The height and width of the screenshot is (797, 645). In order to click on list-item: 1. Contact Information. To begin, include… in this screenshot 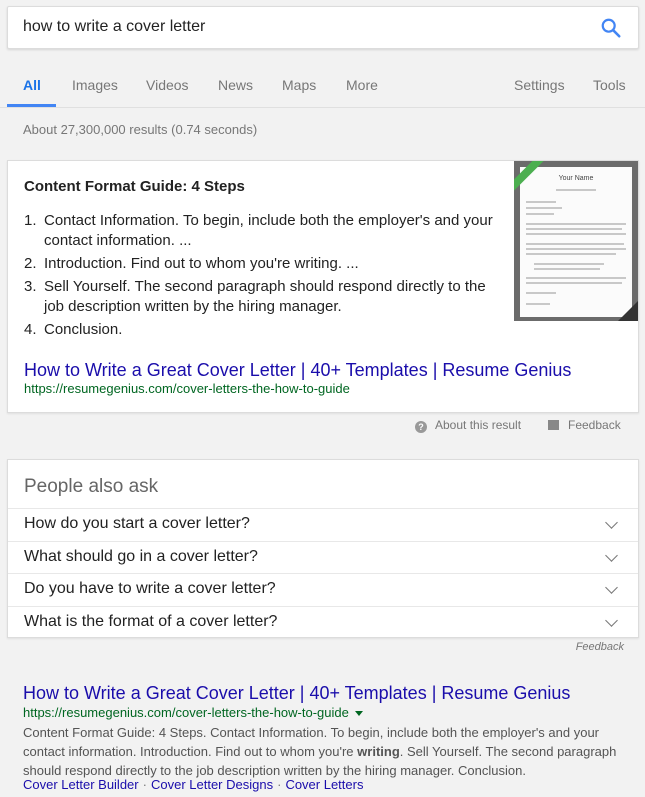, I will do `click(258, 230)`.